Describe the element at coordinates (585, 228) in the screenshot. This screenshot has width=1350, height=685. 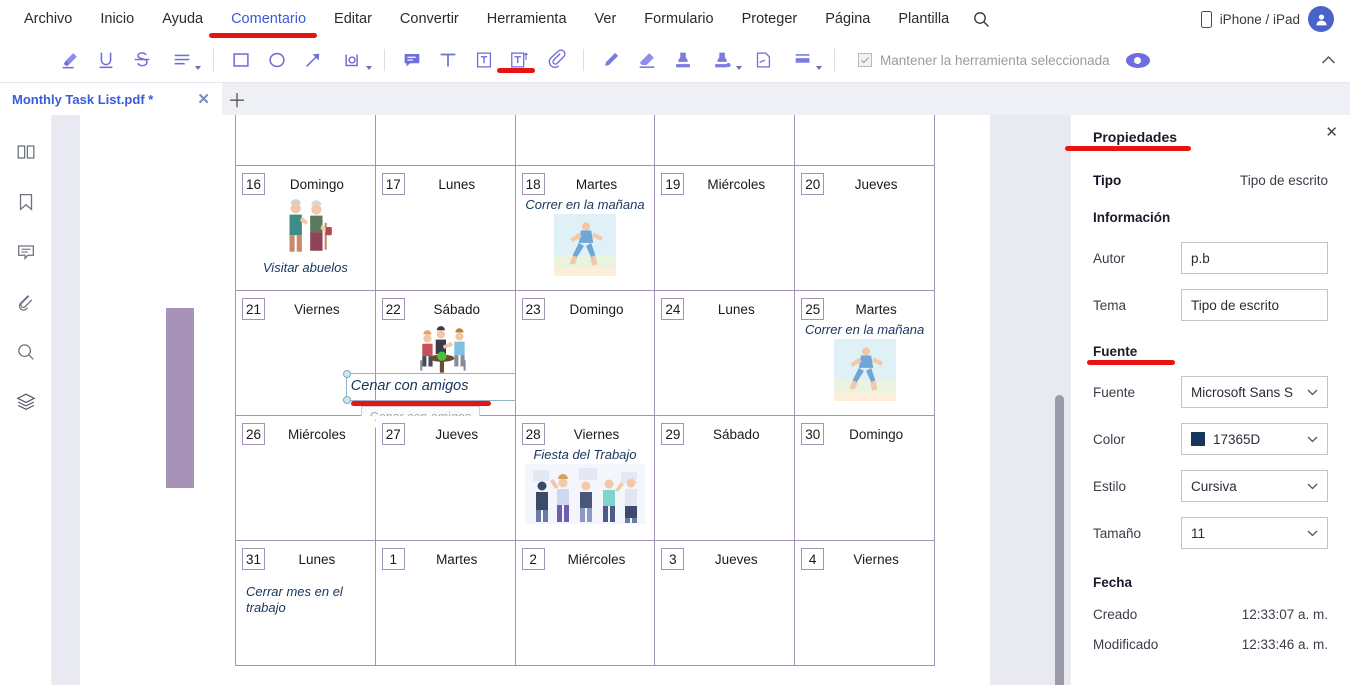
I see `calendar-cell: 18 Martes Correr en la mañana` at that location.